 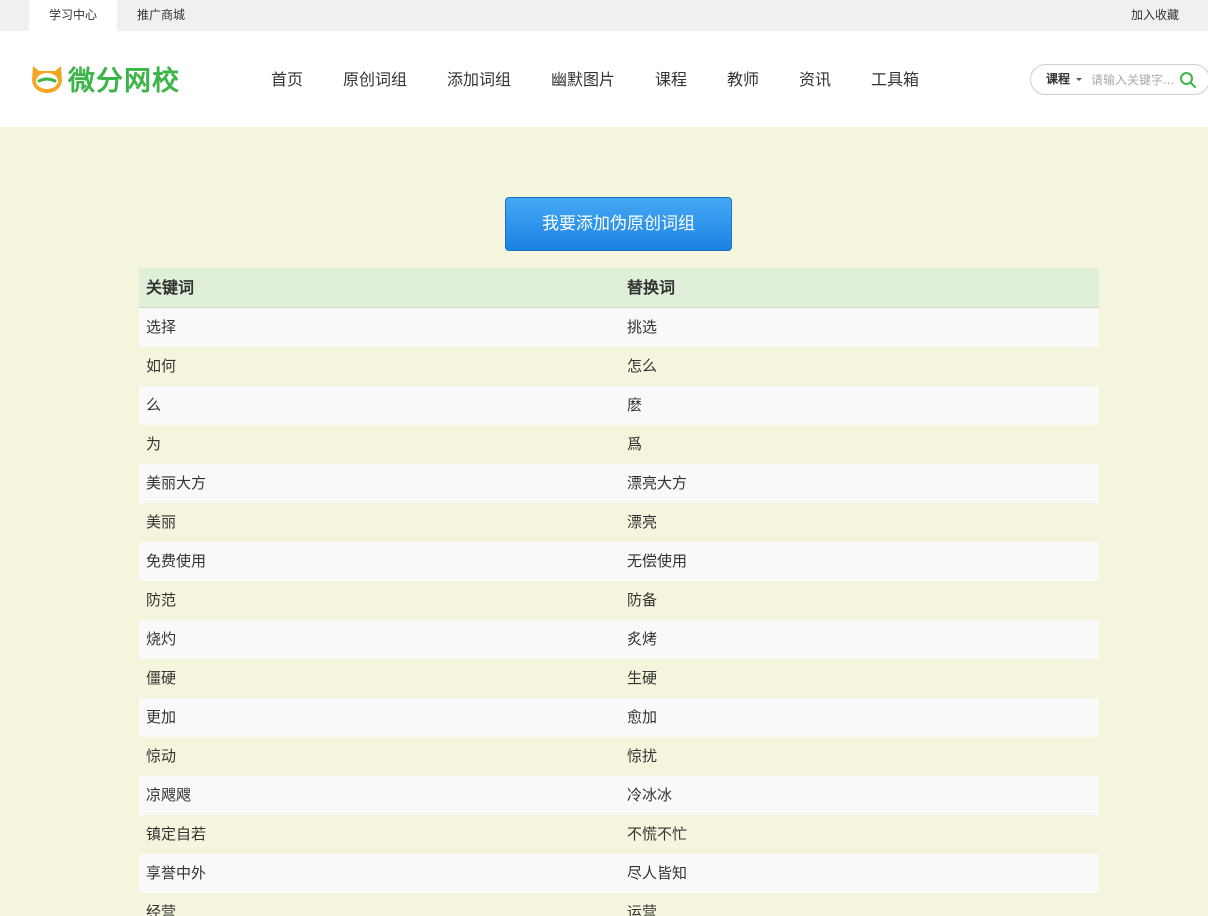 What do you see at coordinates (642, 327) in the screenshot?
I see `replacement-cell: 挑选` at bounding box center [642, 327].